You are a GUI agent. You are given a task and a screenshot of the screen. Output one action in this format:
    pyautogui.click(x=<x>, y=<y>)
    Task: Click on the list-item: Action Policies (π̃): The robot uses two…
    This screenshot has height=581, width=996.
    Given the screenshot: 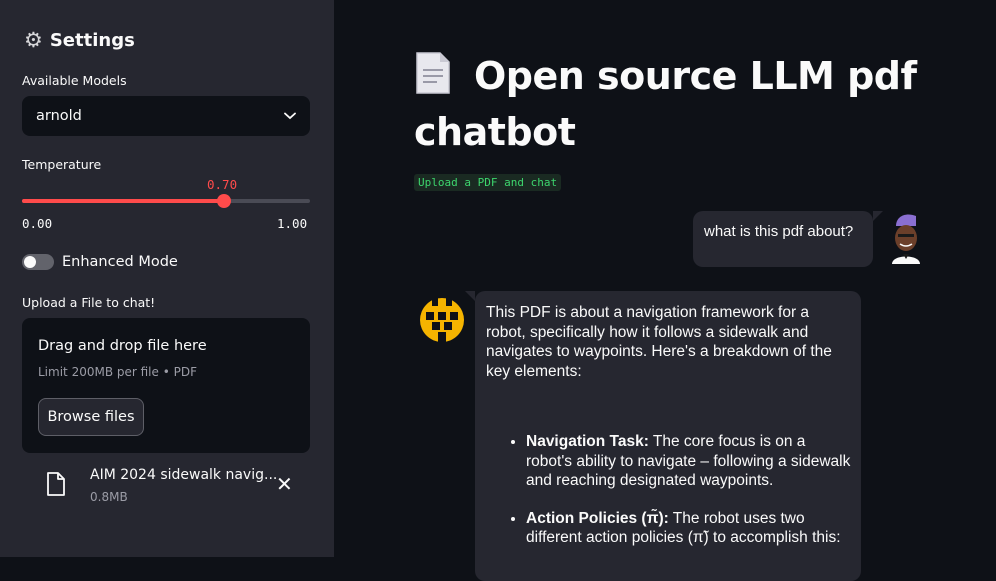 What is the action you would take?
    pyautogui.click(x=689, y=528)
    